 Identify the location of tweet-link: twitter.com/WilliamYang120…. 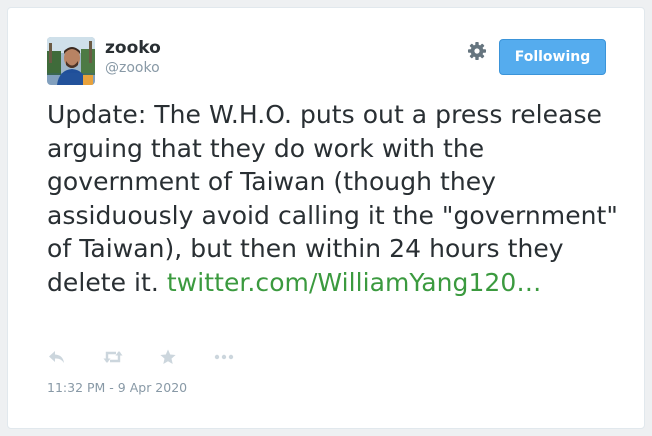
(354, 282).